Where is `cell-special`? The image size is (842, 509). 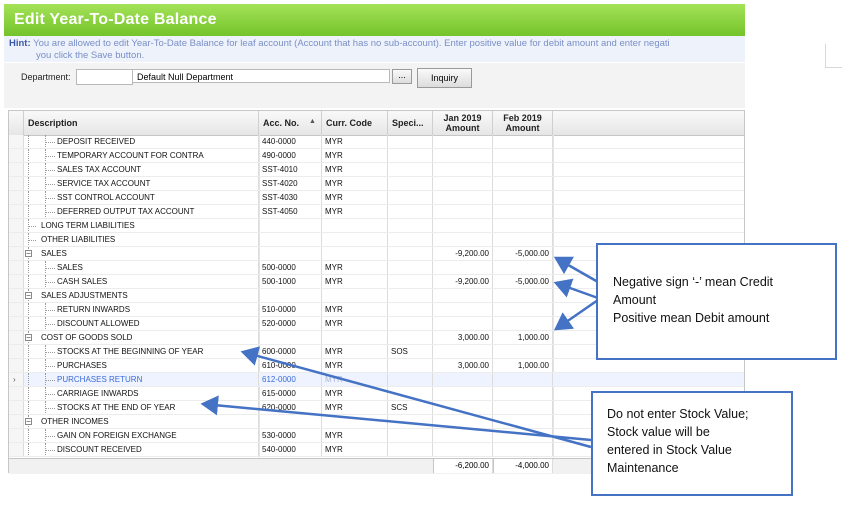
cell-special is located at coordinates (410, 393).